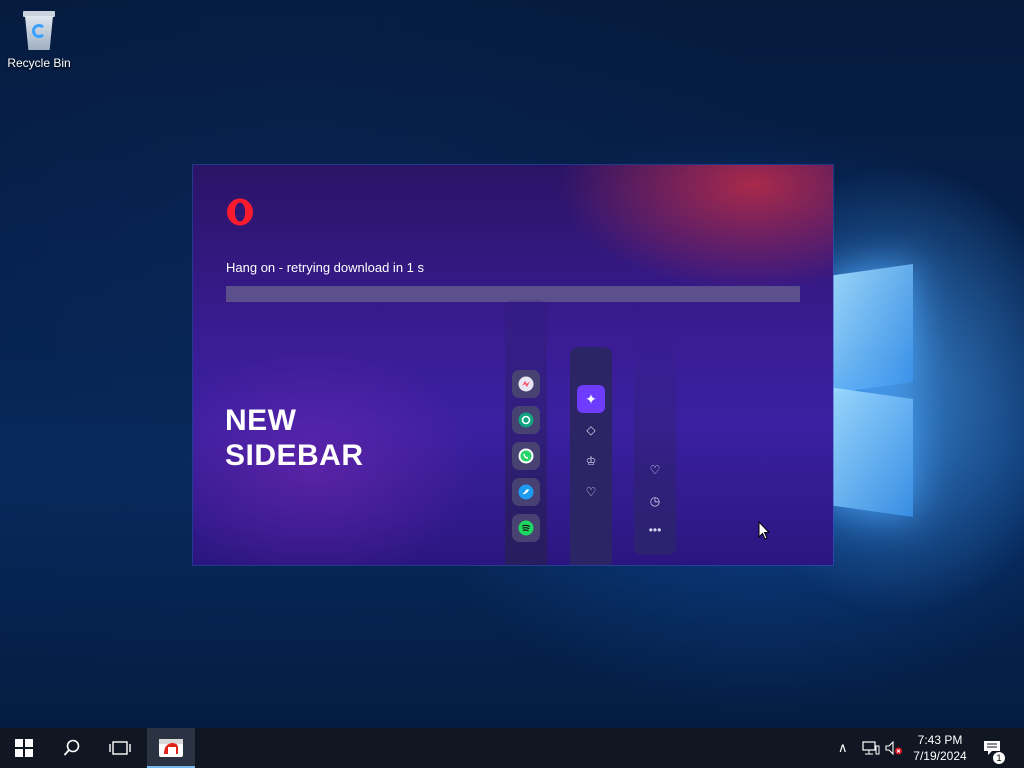 This screenshot has width=1024, height=768. I want to click on clock-time: 7:43 PM, so click(940, 740).